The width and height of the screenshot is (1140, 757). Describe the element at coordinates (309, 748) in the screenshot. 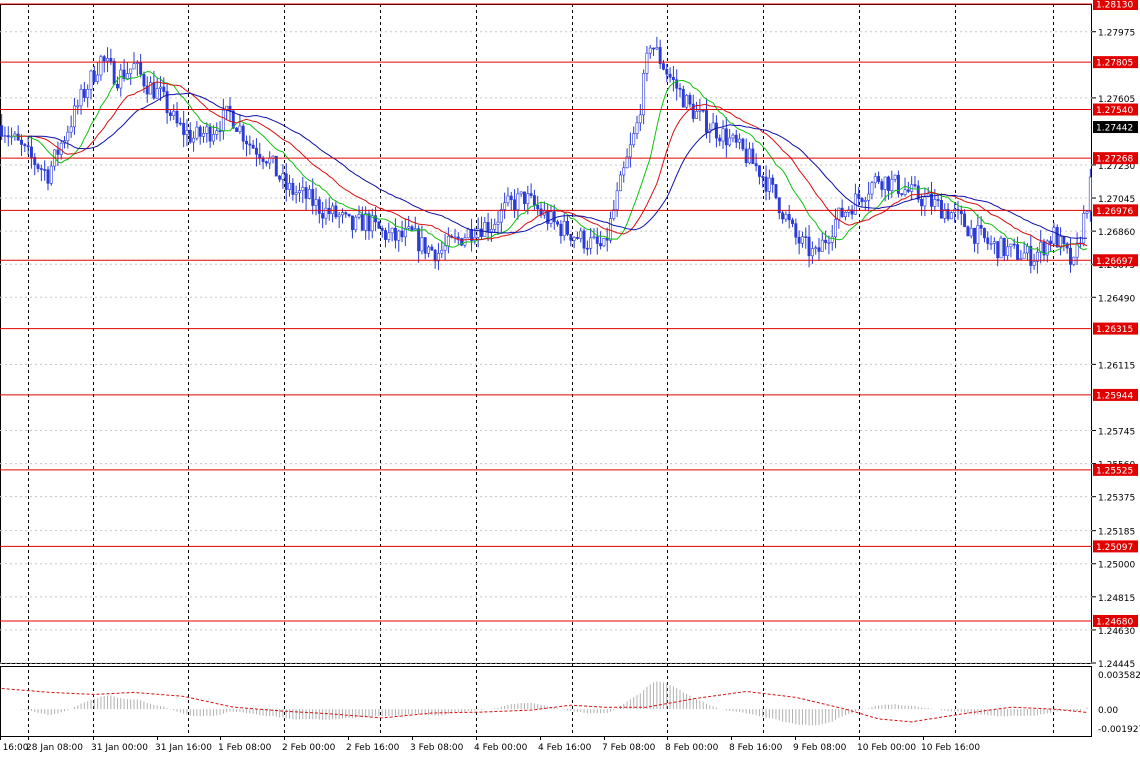

I see `time-tick-label: 2 Feb 00:00` at that location.